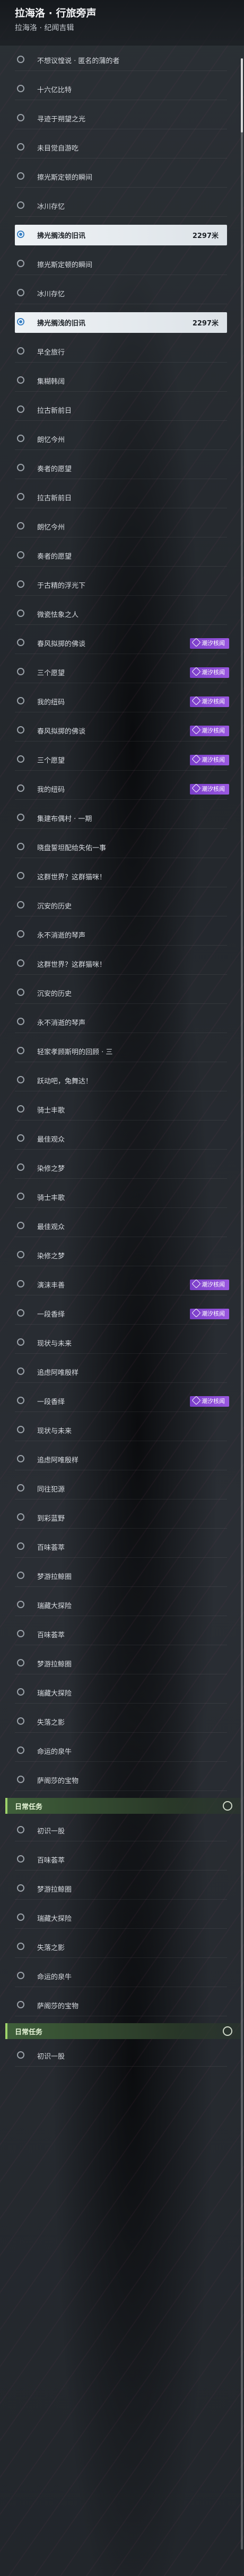 This screenshot has height=2576, width=244. What do you see at coordinates (121, 905) in the screenshot?
I see `quest-row: 沉安的历史` at bounding box center [121, 905].